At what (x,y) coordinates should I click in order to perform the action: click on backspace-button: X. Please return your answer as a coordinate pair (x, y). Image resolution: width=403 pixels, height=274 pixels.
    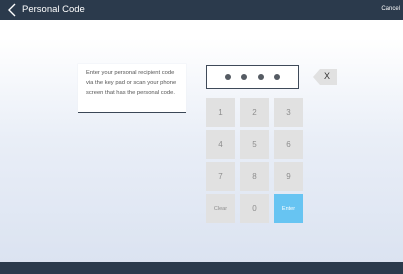
    Looking at the image, I should click on (325, 77).